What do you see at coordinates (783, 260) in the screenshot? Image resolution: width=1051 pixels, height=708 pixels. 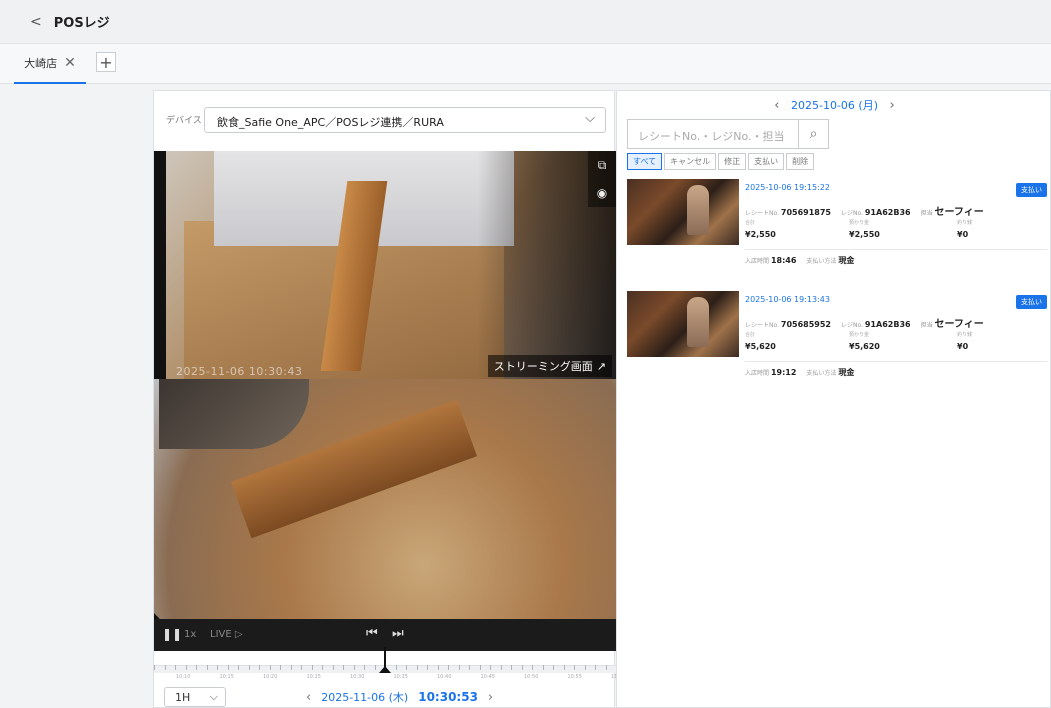 I see `entry-time: 18:46` at bounding box center [783, 260].